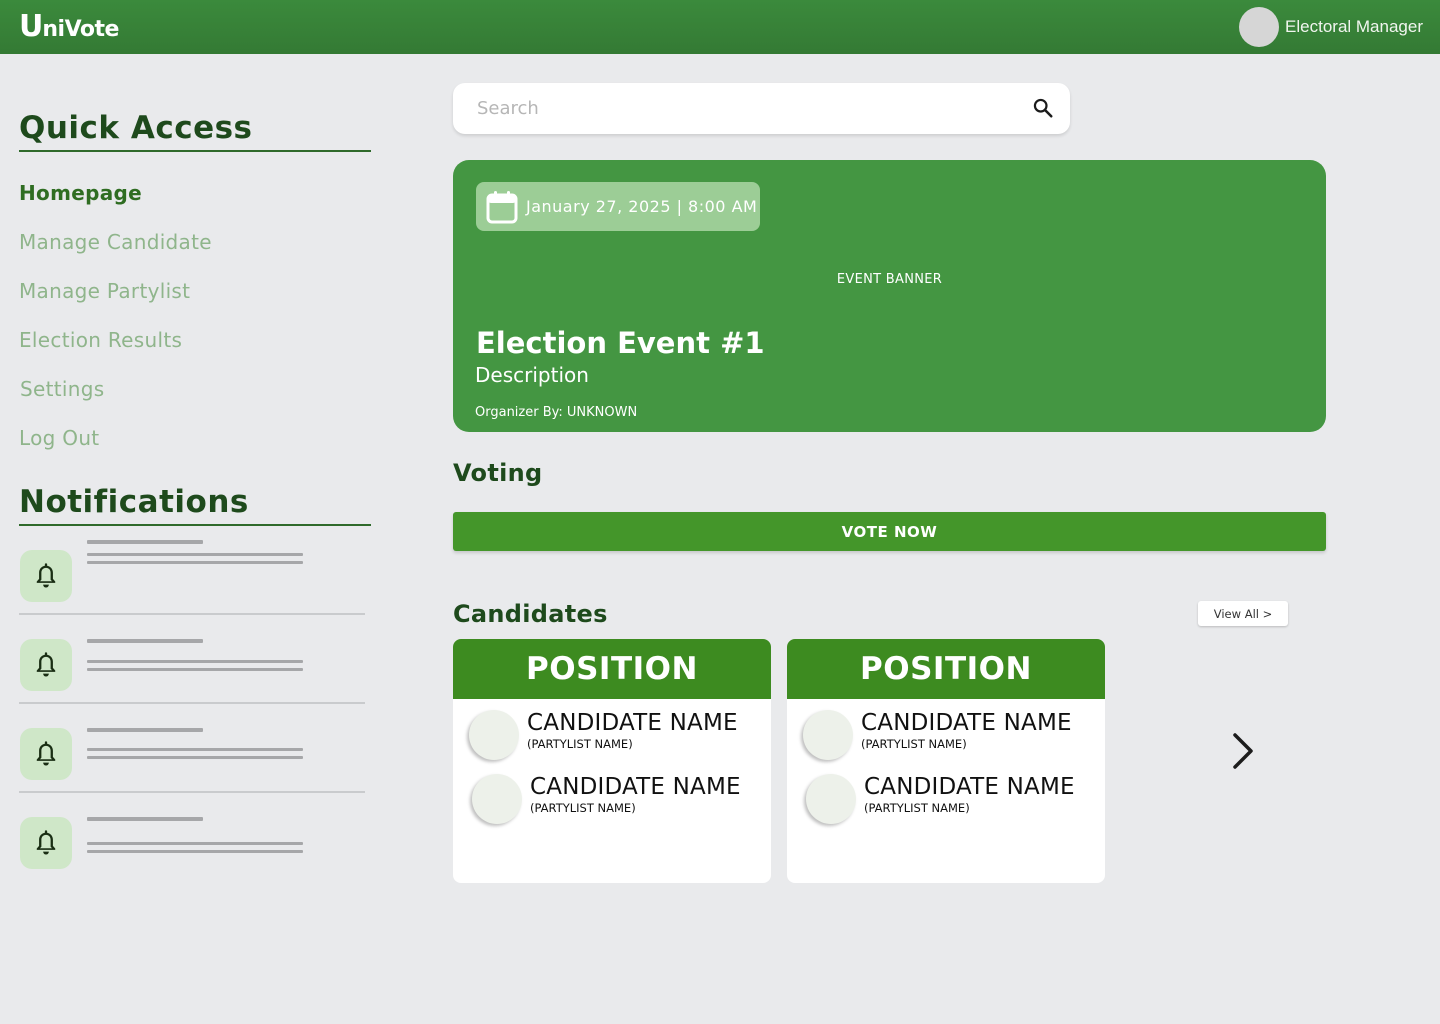 Image resolution: width=1440 pixels, height=1024 pixels. What do you see at coordinates (80, 29) in the screenshot?
I see `logo-rest: niVote` at bounding box center [80, 29].